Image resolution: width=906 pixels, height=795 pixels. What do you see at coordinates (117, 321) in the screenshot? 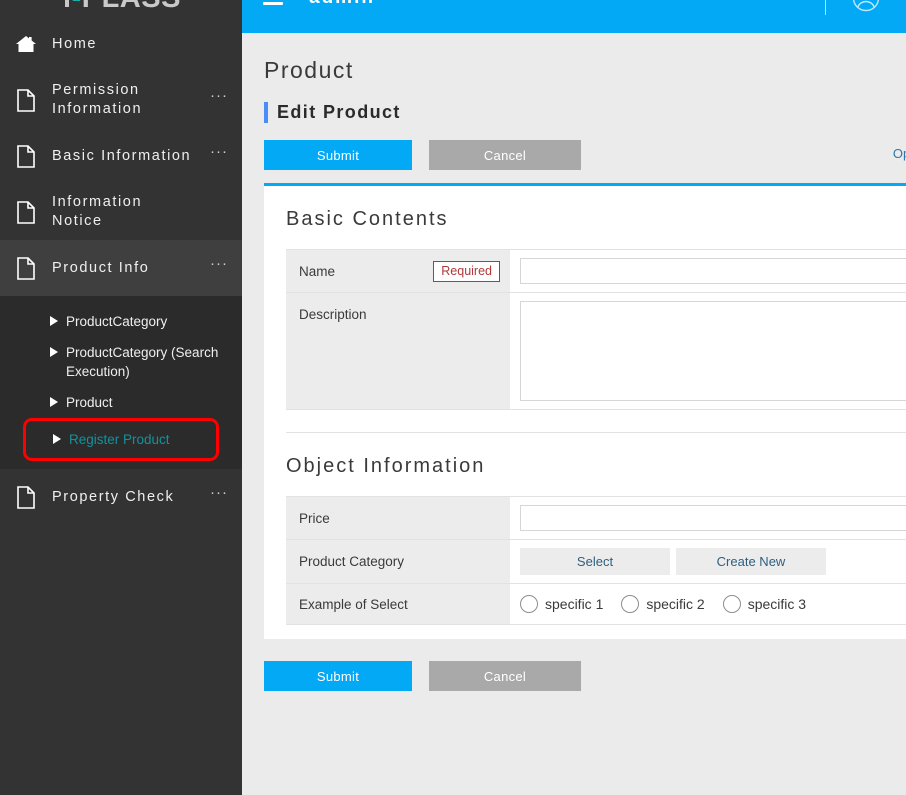
I see `submenu-item-label: ProductCategory` at bounding box center [117, 321].